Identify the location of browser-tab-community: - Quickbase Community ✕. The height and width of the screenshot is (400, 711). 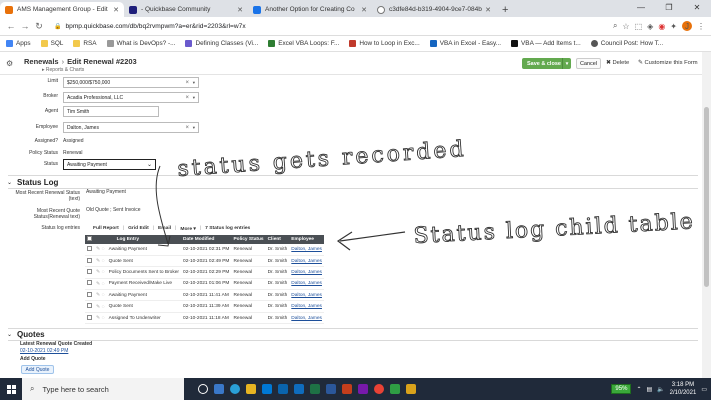
(186, 9).